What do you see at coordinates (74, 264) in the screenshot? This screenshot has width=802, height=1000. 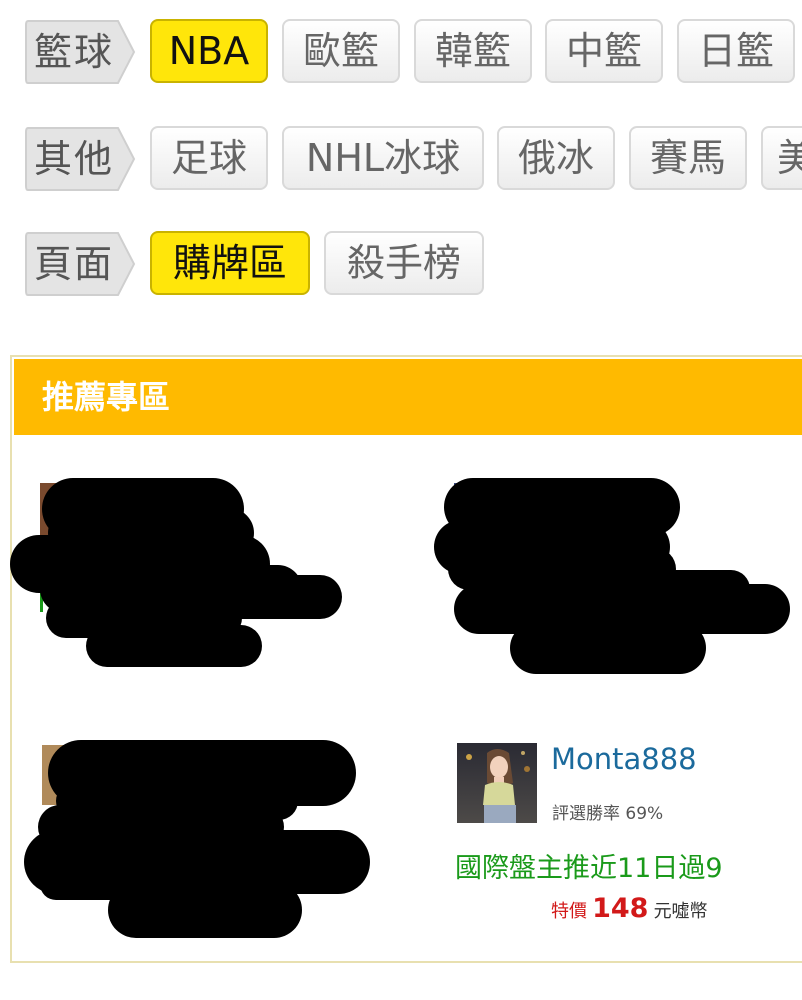 I see `category-text: 頁面` at bounding box center [74, 264].